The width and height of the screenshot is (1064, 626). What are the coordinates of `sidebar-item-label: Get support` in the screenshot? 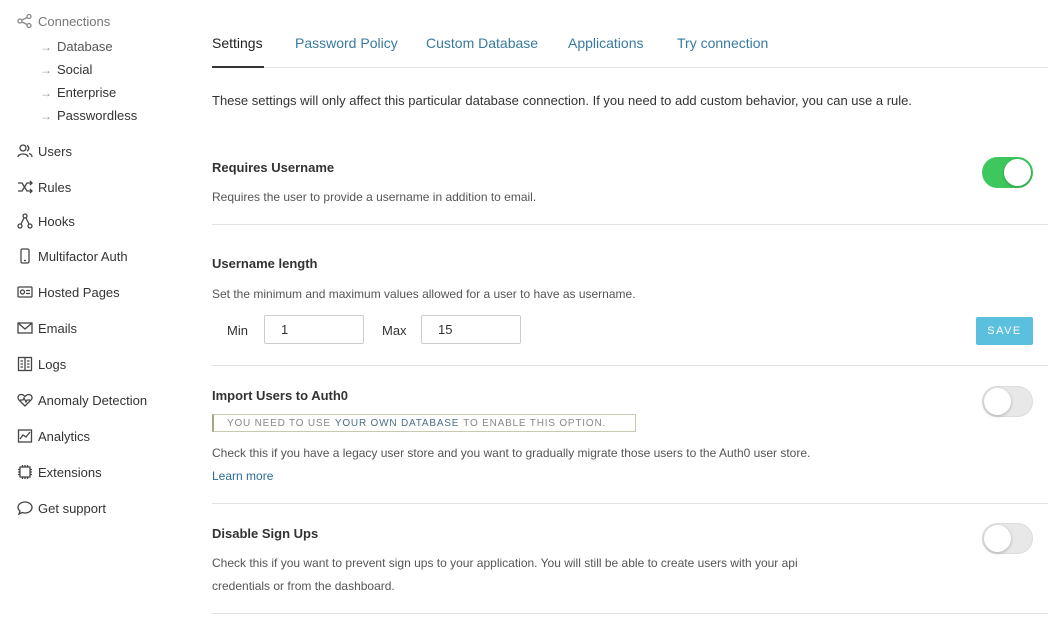 It's located at (72, 508).